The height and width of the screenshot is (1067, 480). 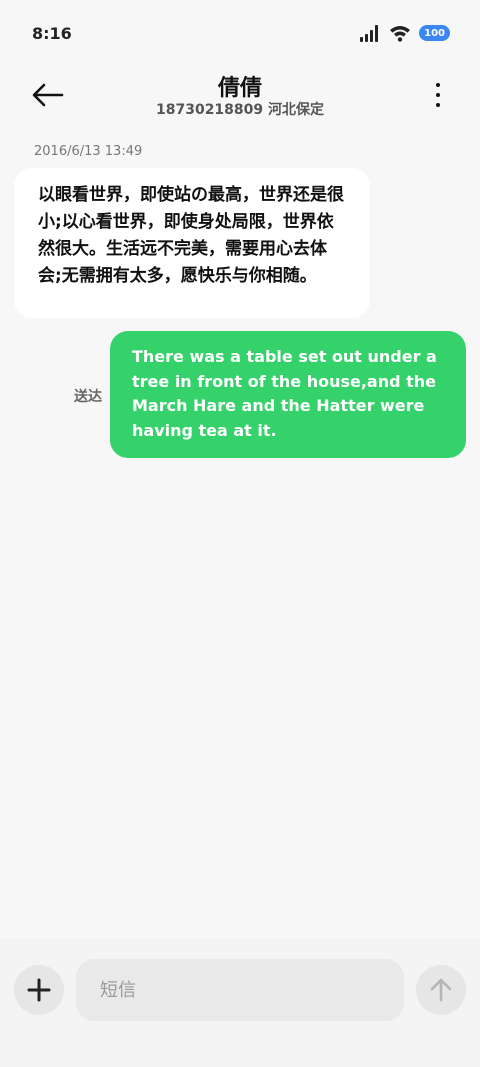 I want to click on message-input-container, so click(x=240, y=990).